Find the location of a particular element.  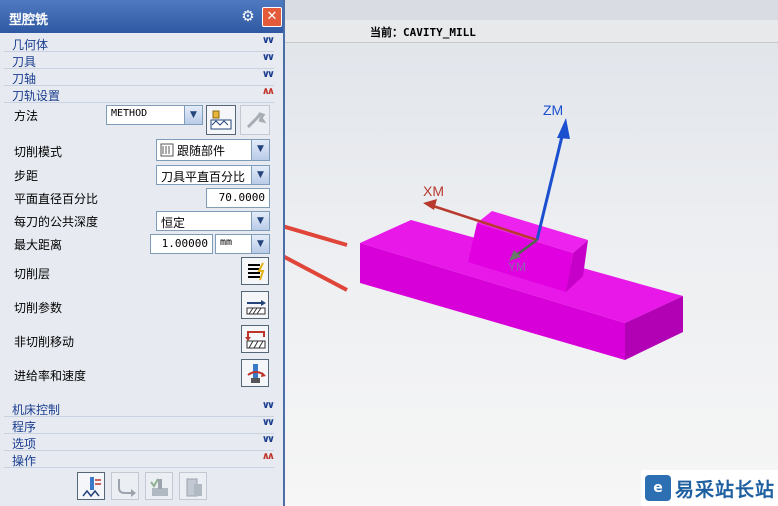

cut-pattern-select: 跟随部件 ▼ is located at coordinates (213, 150).